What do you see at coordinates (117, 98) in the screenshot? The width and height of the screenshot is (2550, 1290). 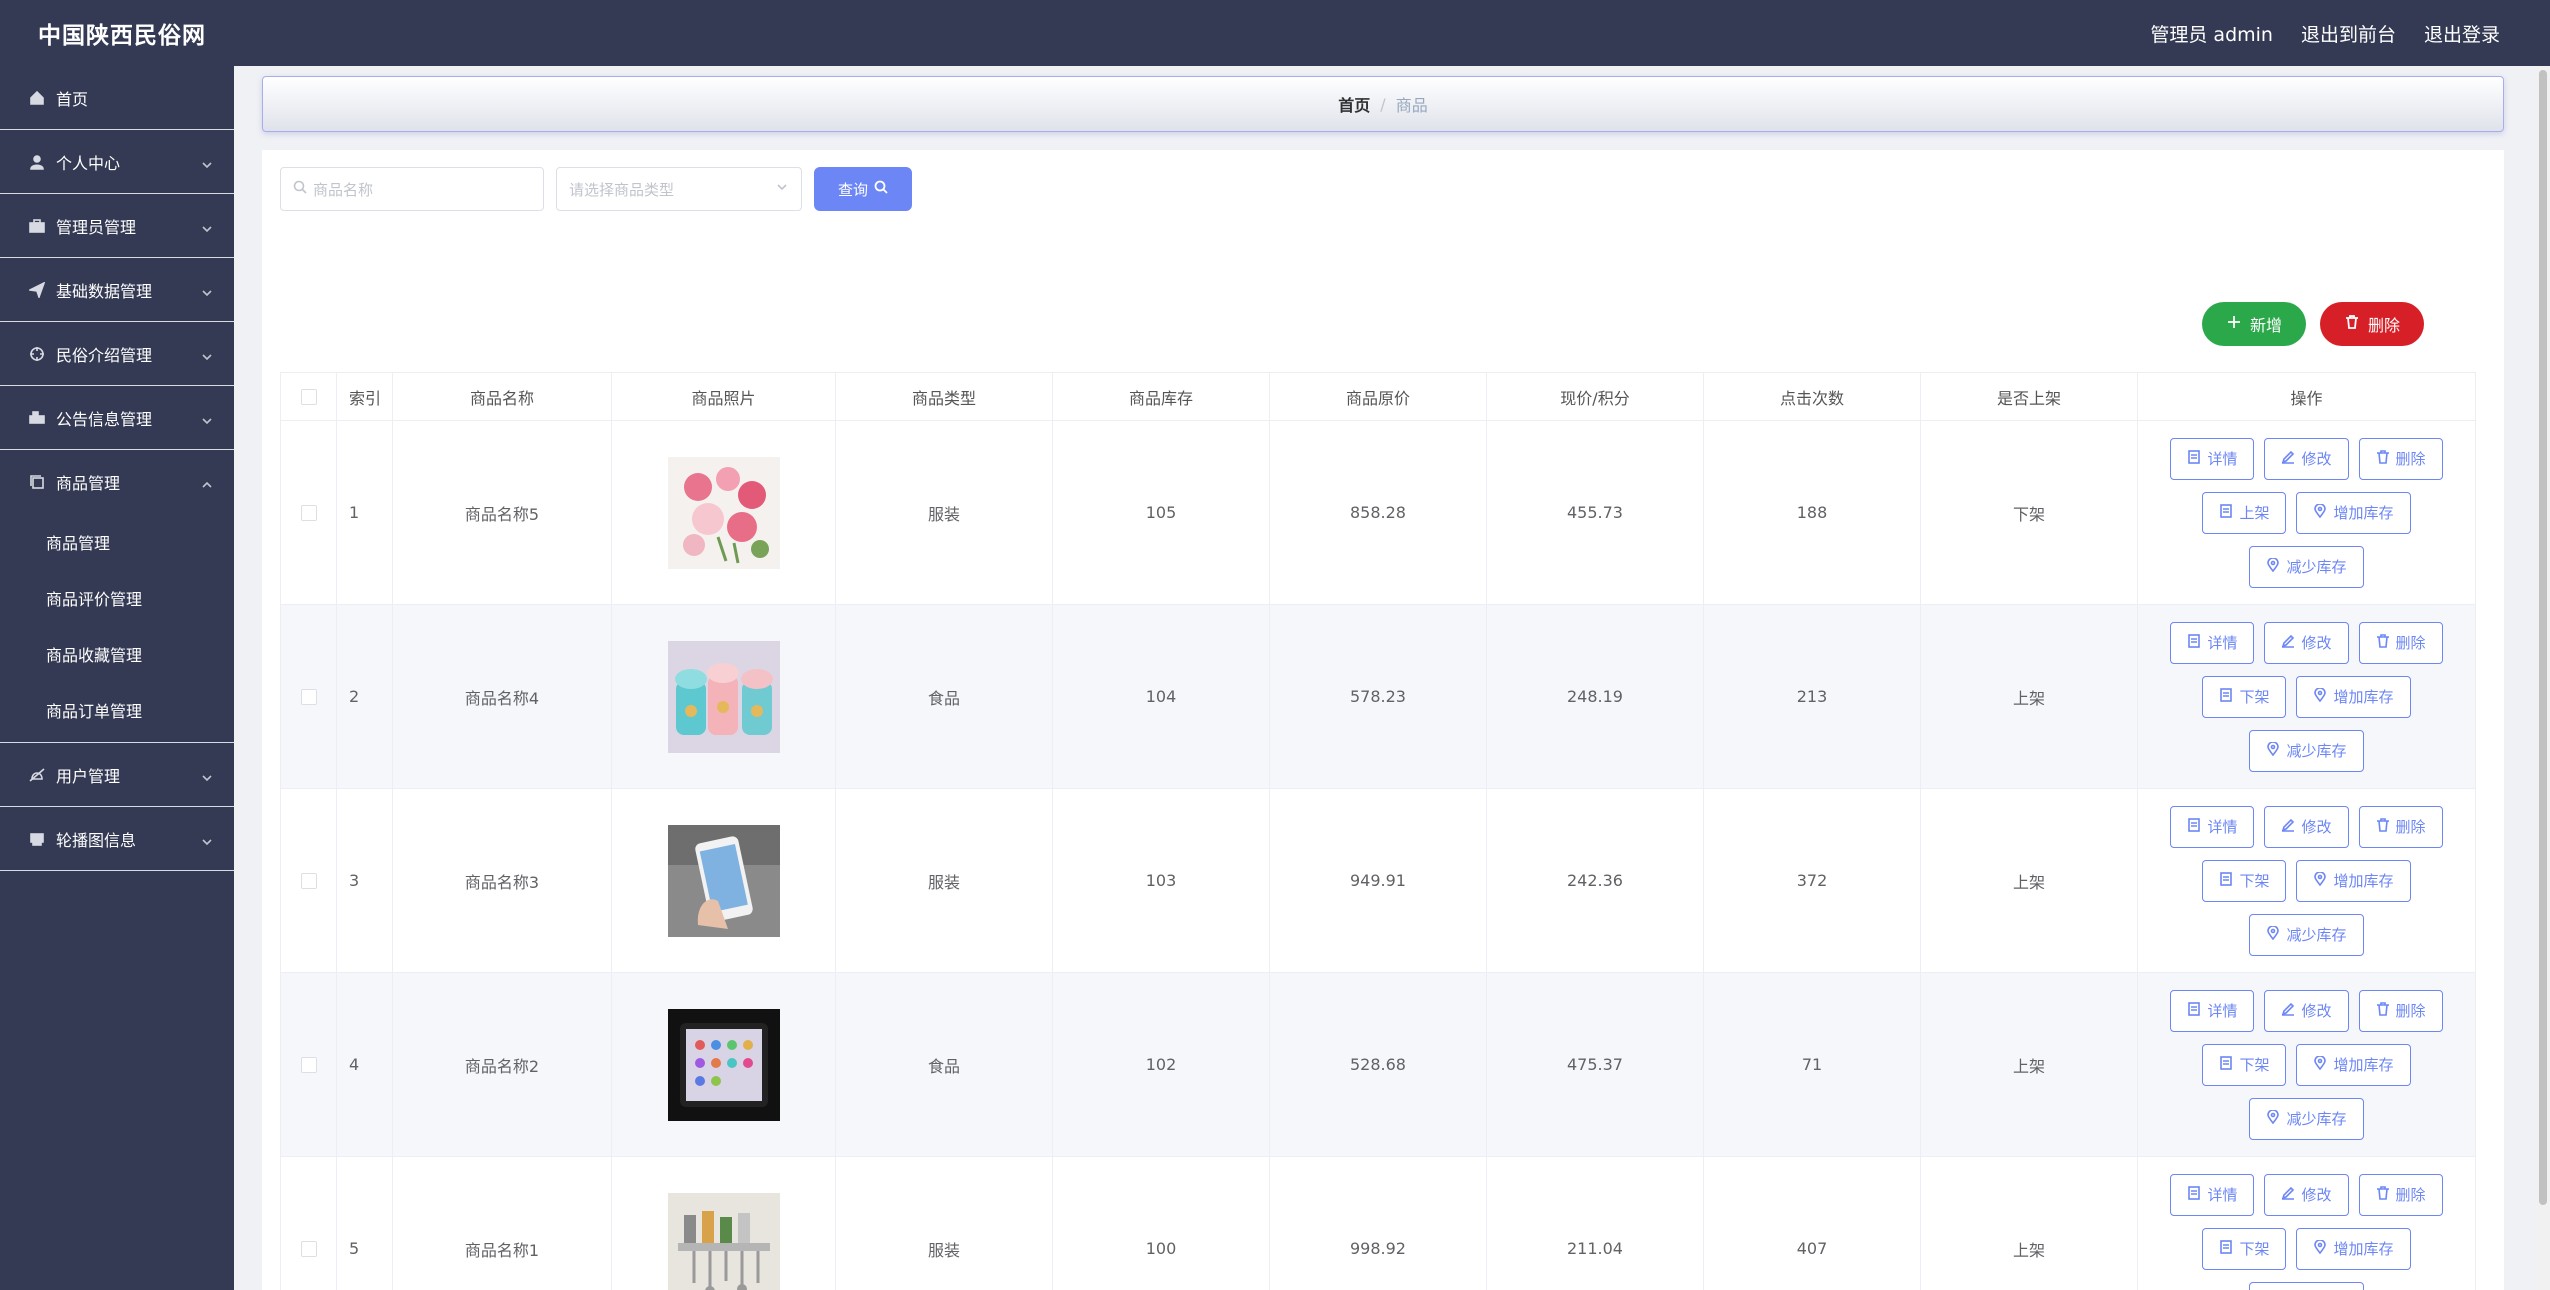 I see `sidebar-item-home: 首页` at bounding box center [117, 98].